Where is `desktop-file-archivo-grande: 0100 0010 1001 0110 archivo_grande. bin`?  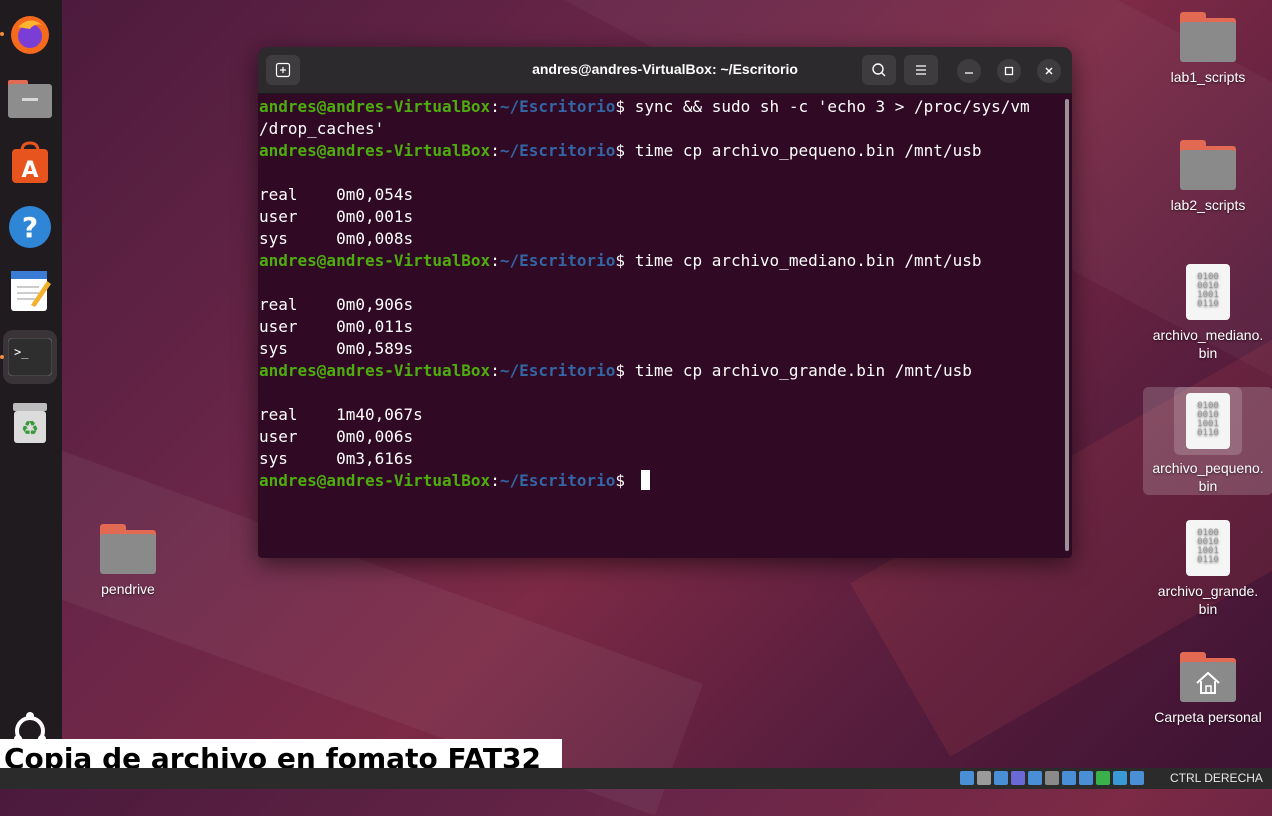 desktop-file-archivo-grande: 0100 0010 1001 0110 archivo_grande. bin is located at coordinates (1208, 569).